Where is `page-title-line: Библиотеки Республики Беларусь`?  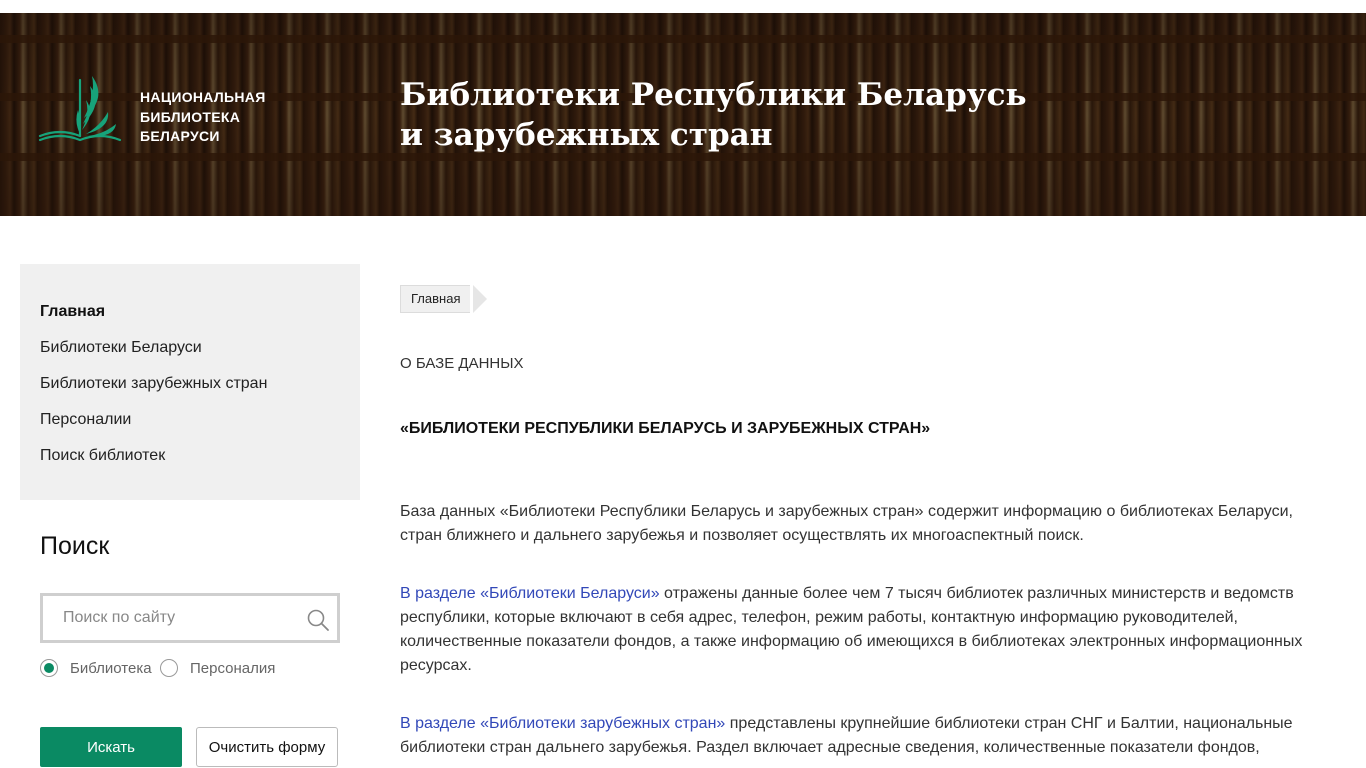
page-title-line: Библиотеки Республики Беларусь is located at coordinates (713, 95).